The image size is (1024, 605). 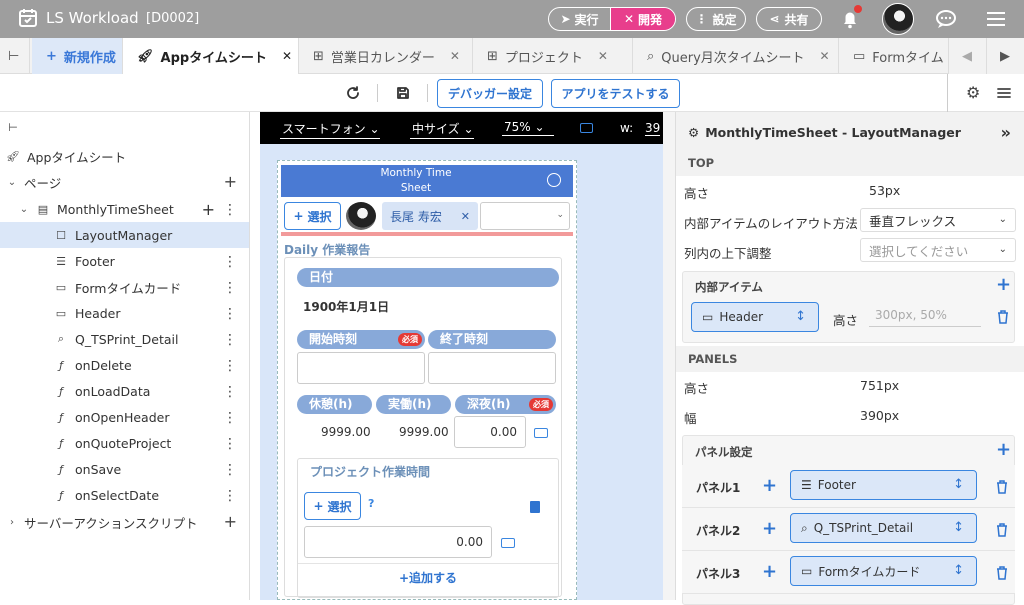 I want to click on user-avatar, so click(x=898, y=19).